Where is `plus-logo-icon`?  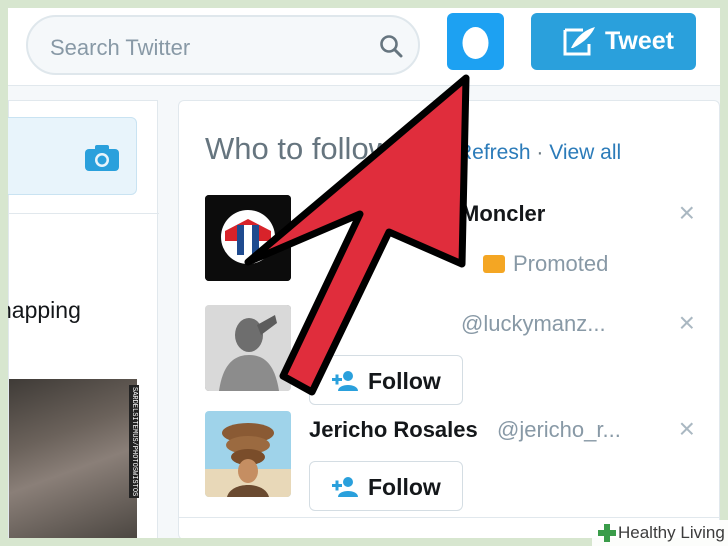 plus-logo-icon is located at coordinates (607, 533).